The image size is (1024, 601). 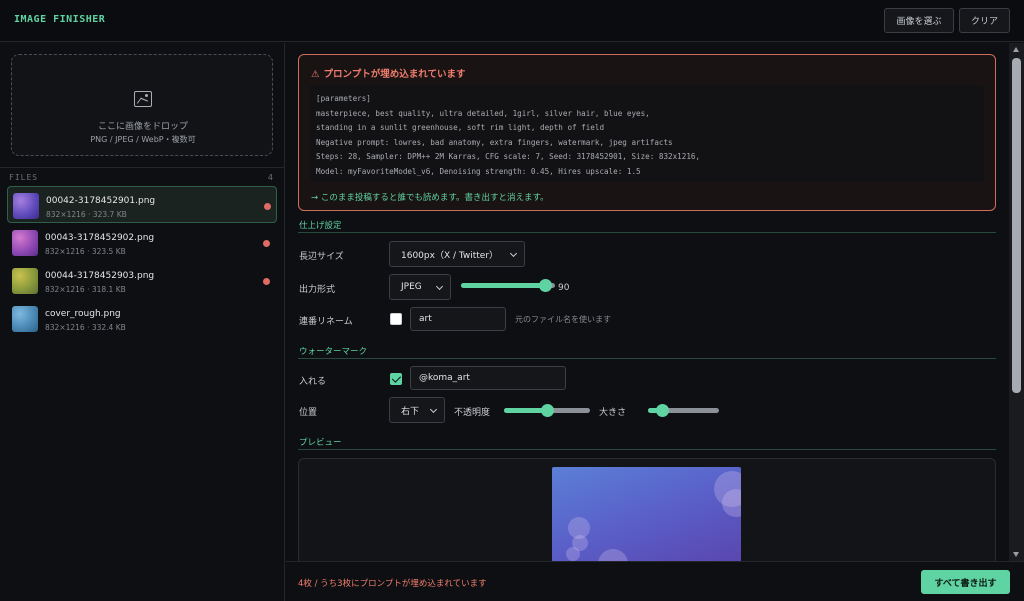 I want to click on format-value: JPEG, so click(x=411, y=287).